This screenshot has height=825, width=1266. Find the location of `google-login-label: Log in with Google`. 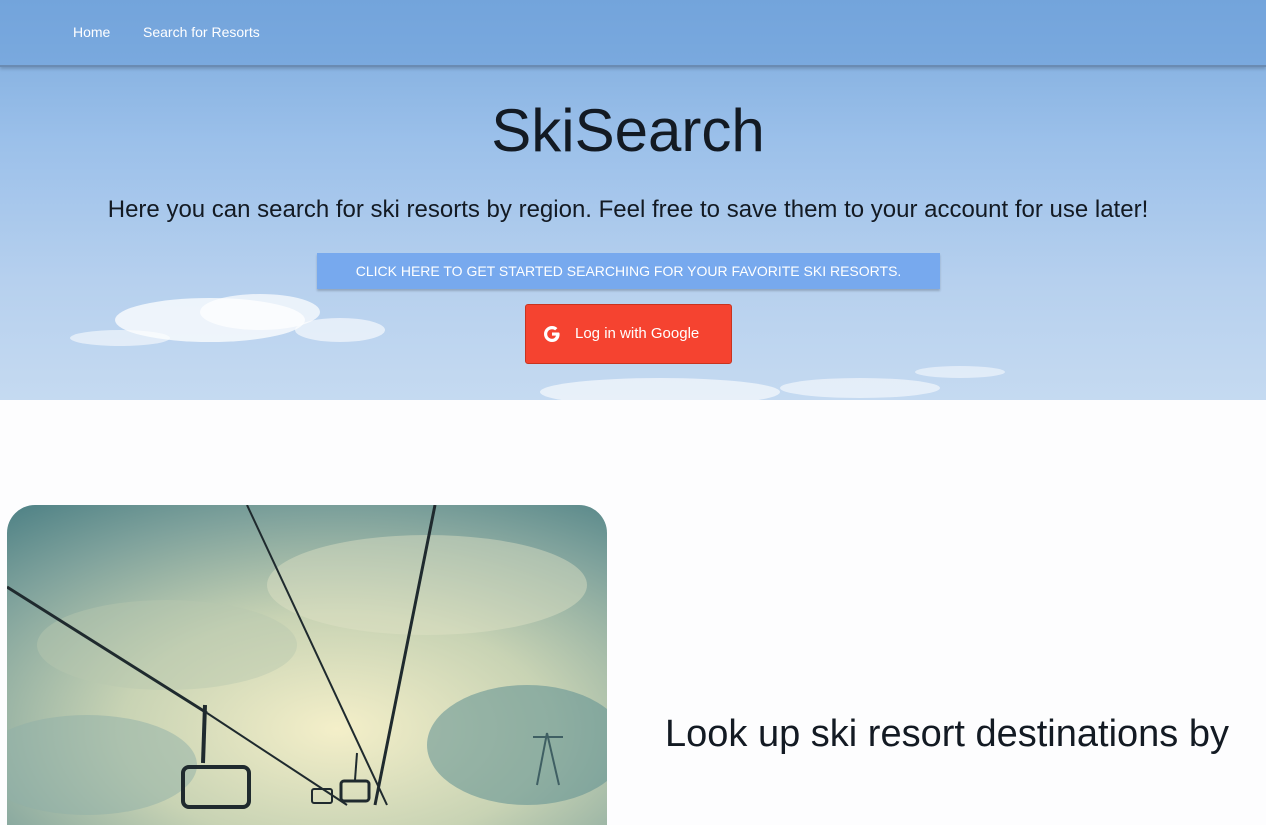

google-login-label: Log in with Google is located at coordinates (637, 333).